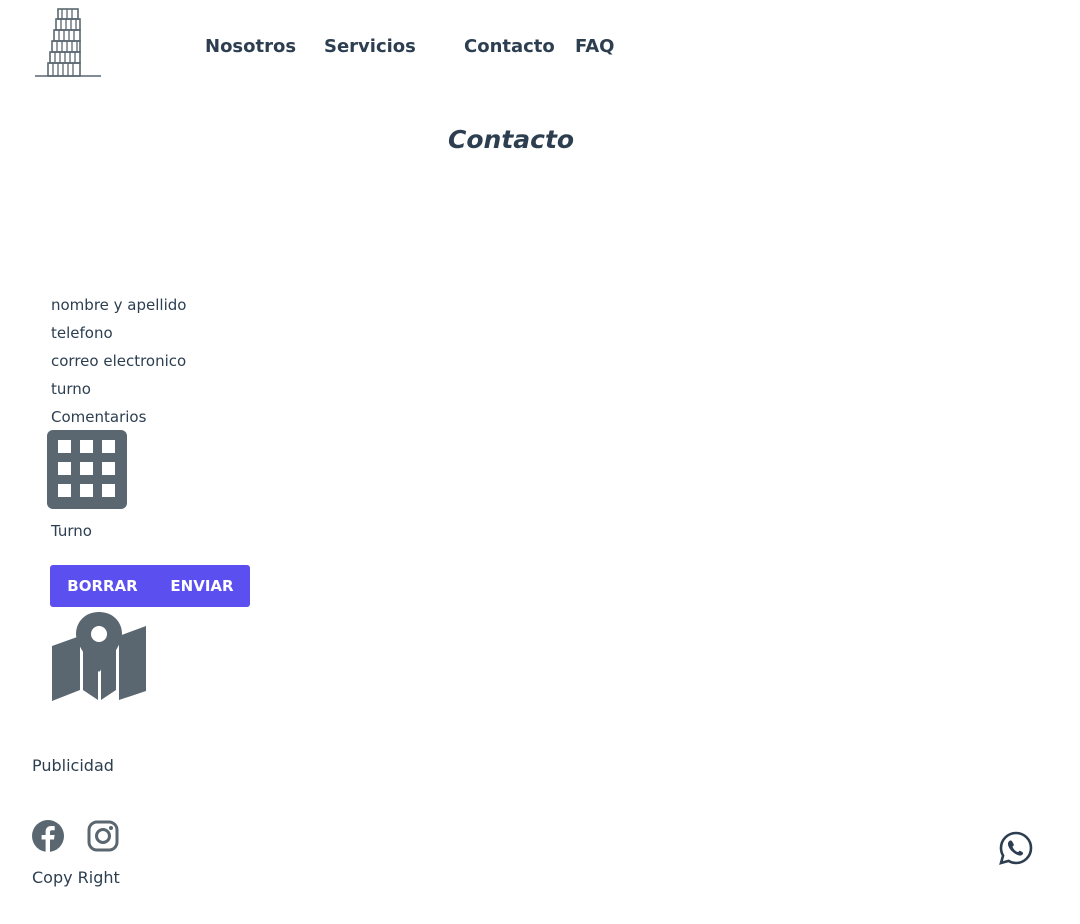  I want to click on nav-link-servicios: Servicios, so click(370, 47).